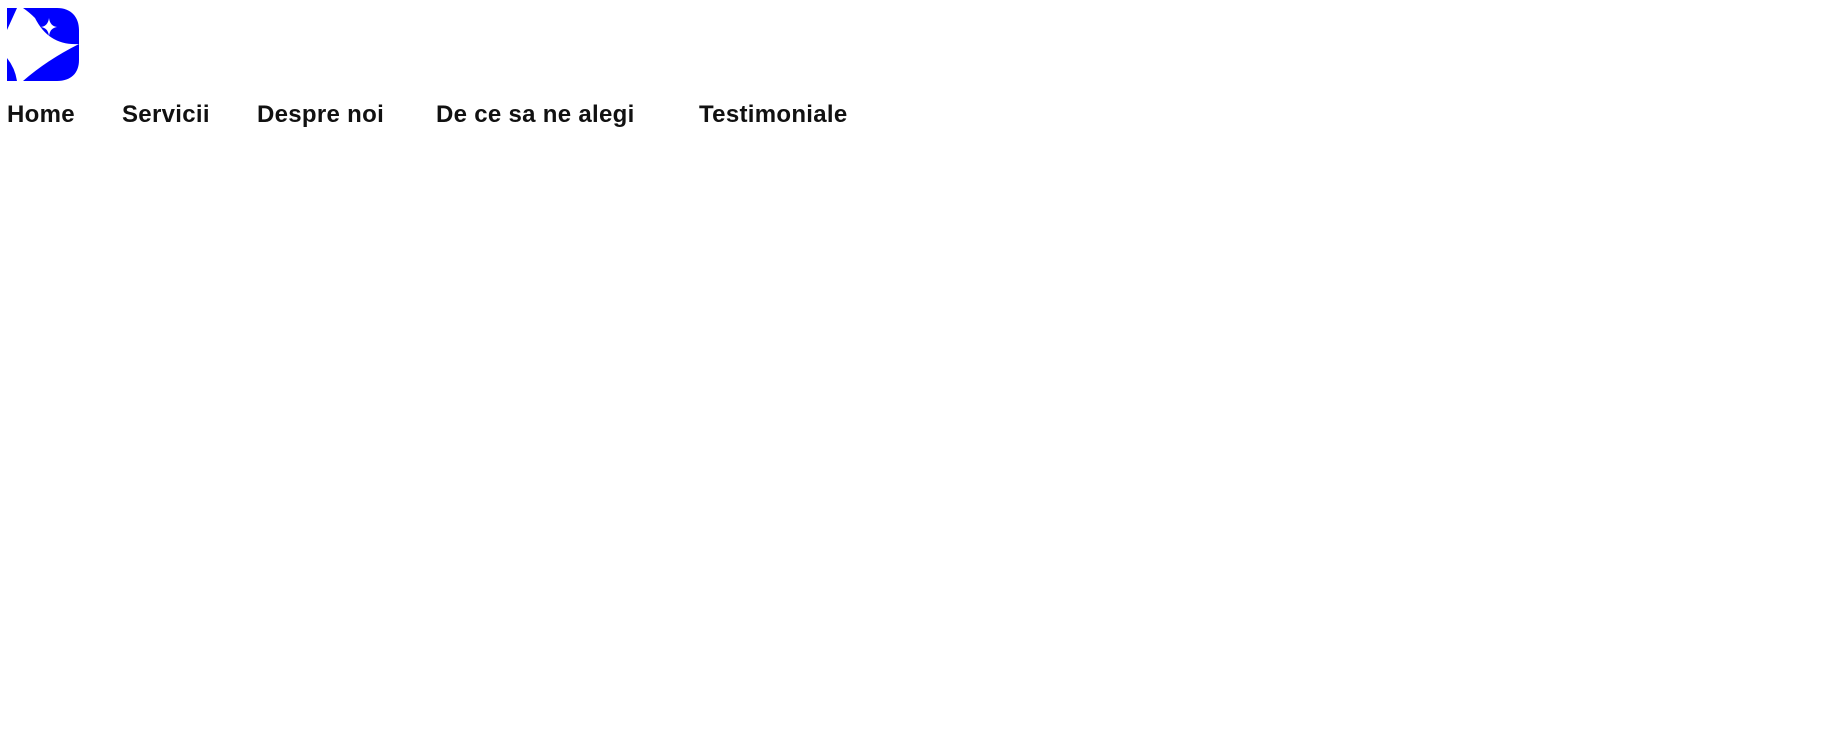 The image size is (1845, 736). Describe the element at coordinates (41, 115) in the screenshot. I see `nav-item-home: Home` at that location.